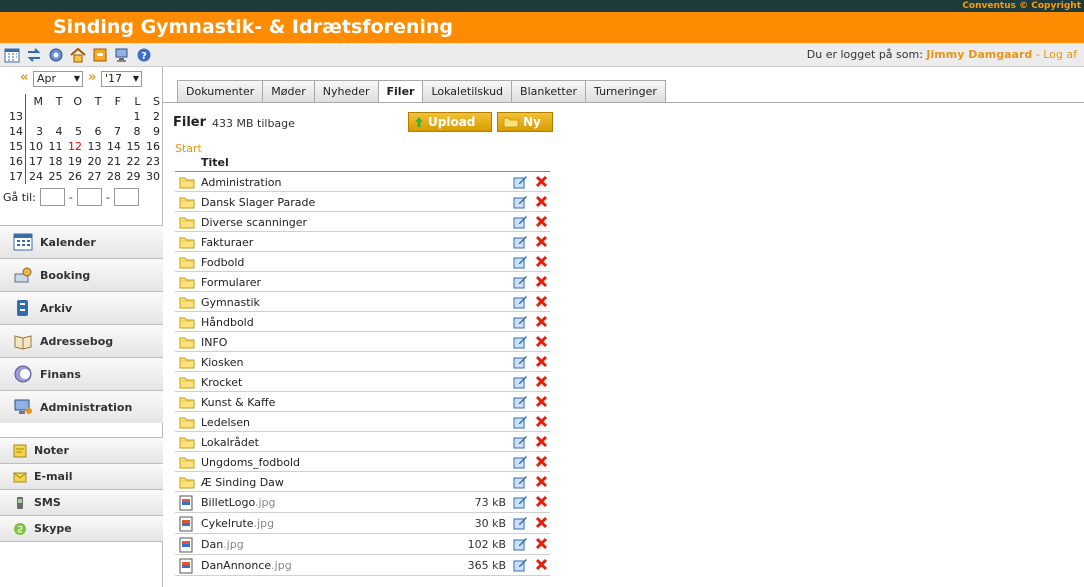 The image size is (1084, 587). What do you see at coordinates (52, 197) in the screenshot?
I see `goto-day-input` at bounding box center [52, 197].